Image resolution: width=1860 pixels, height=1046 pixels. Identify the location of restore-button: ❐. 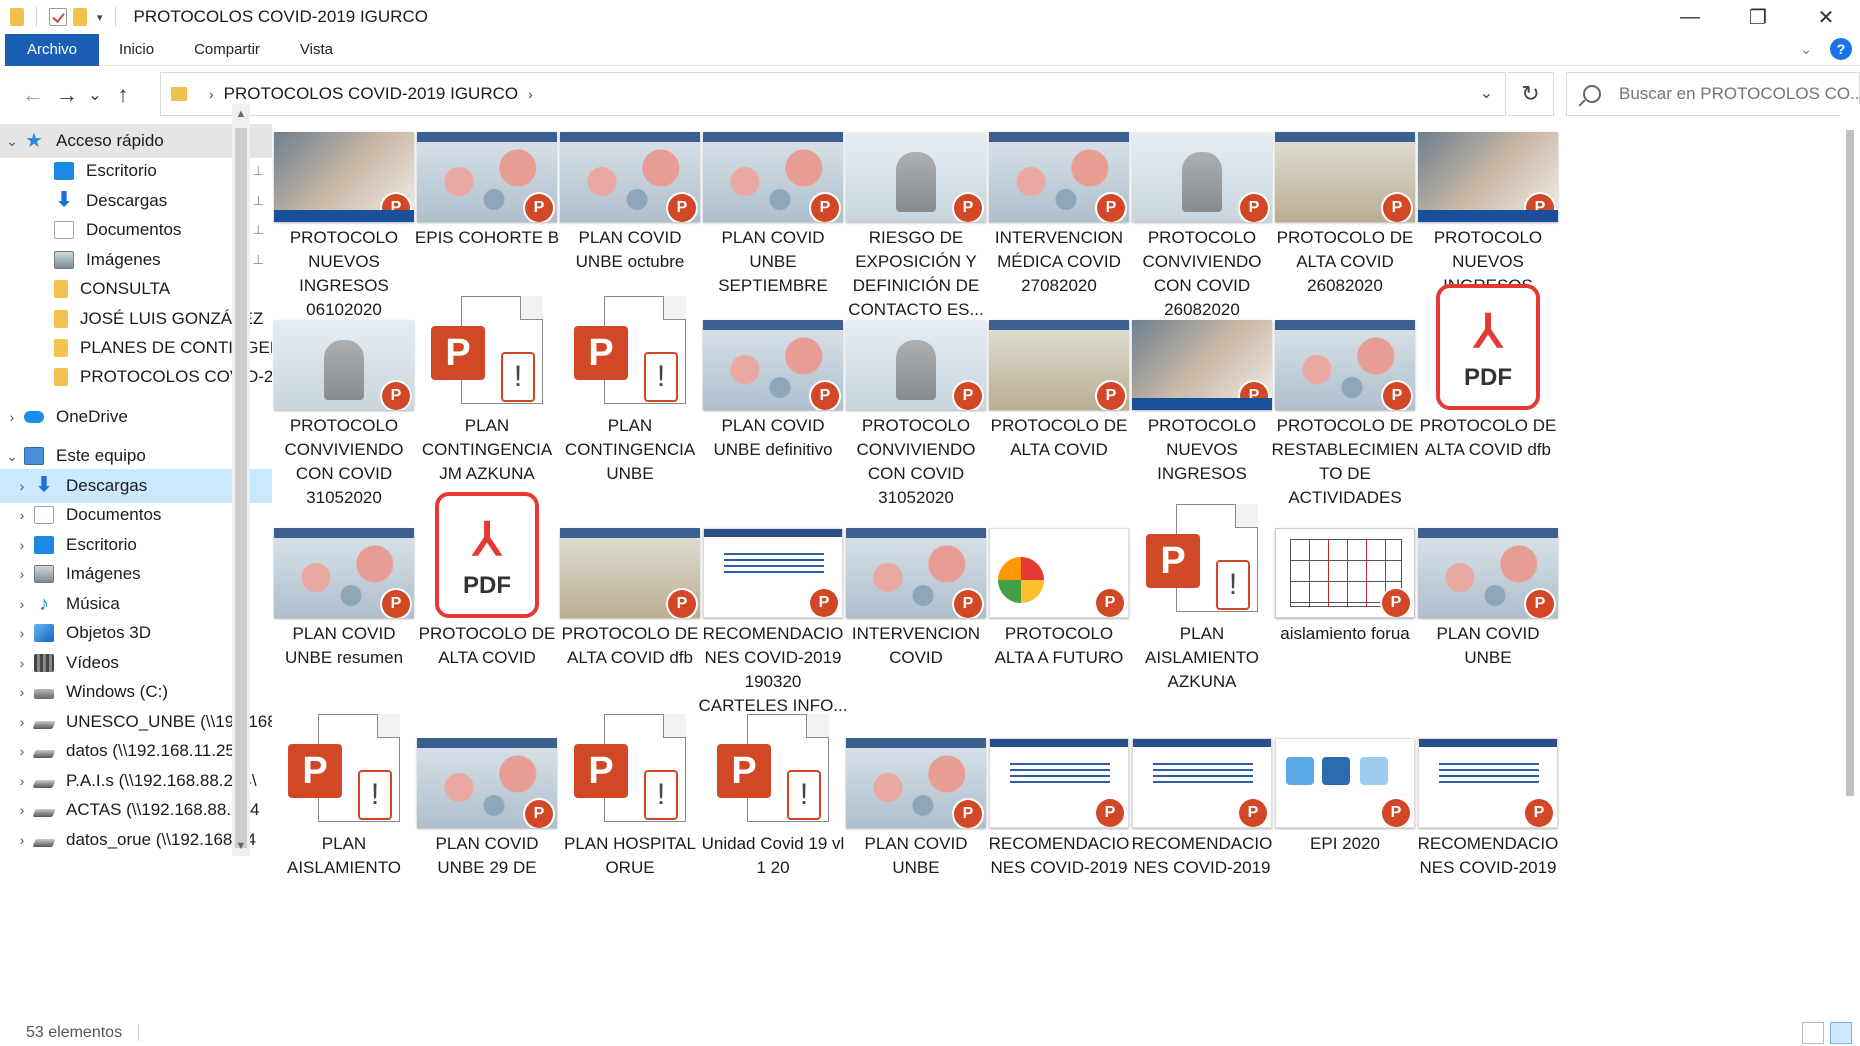
(1758, 17).